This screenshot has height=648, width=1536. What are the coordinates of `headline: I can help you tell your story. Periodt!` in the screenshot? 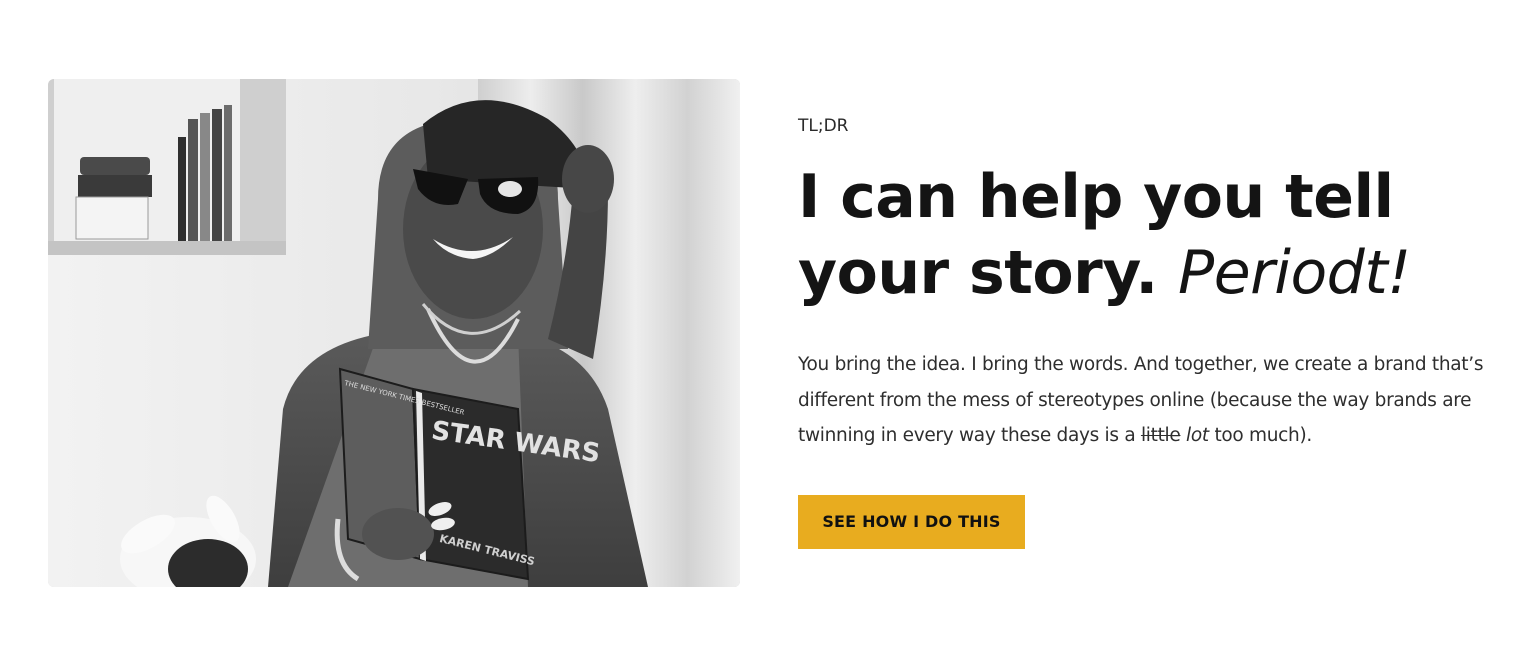 It's located at (1143, 235).